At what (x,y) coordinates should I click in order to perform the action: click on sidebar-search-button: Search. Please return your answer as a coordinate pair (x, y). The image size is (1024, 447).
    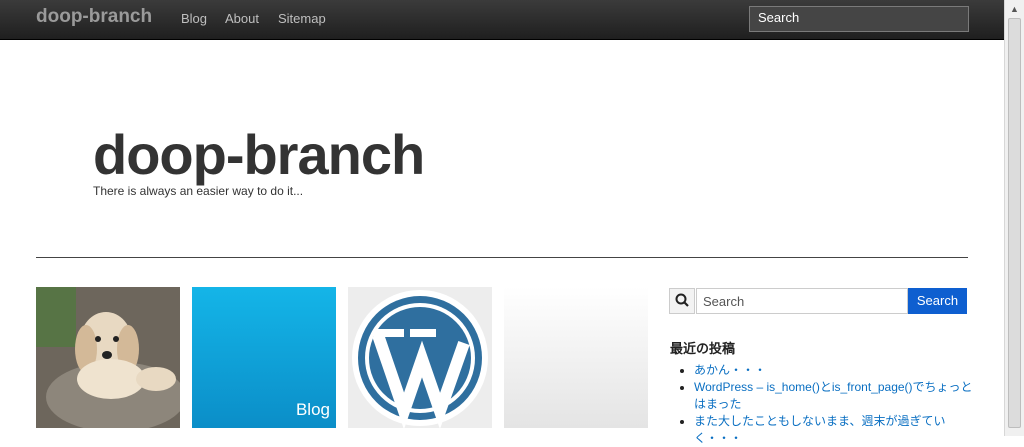
    Looking at the image, I should click on (937, 301).